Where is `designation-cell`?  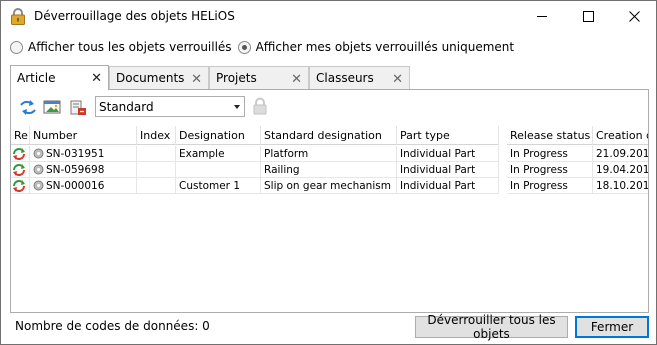
designation-cell is located at coordinates (218, 170).